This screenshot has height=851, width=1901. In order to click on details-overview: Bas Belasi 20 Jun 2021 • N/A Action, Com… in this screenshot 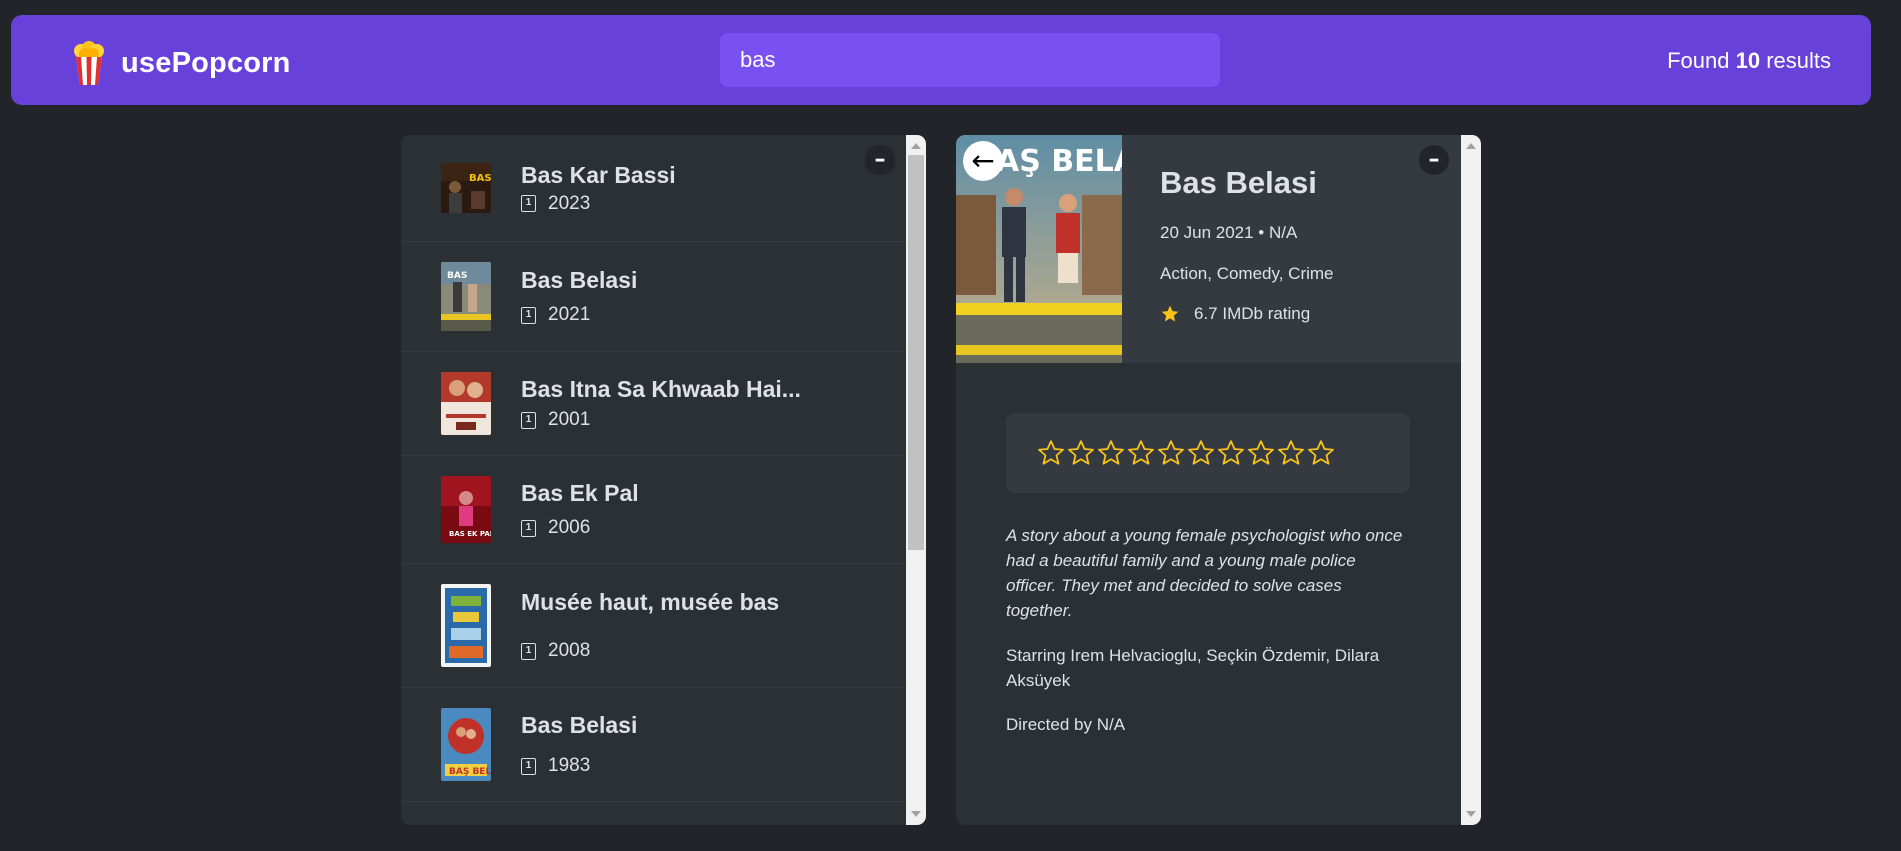, I will do `click(1247, 244)`.